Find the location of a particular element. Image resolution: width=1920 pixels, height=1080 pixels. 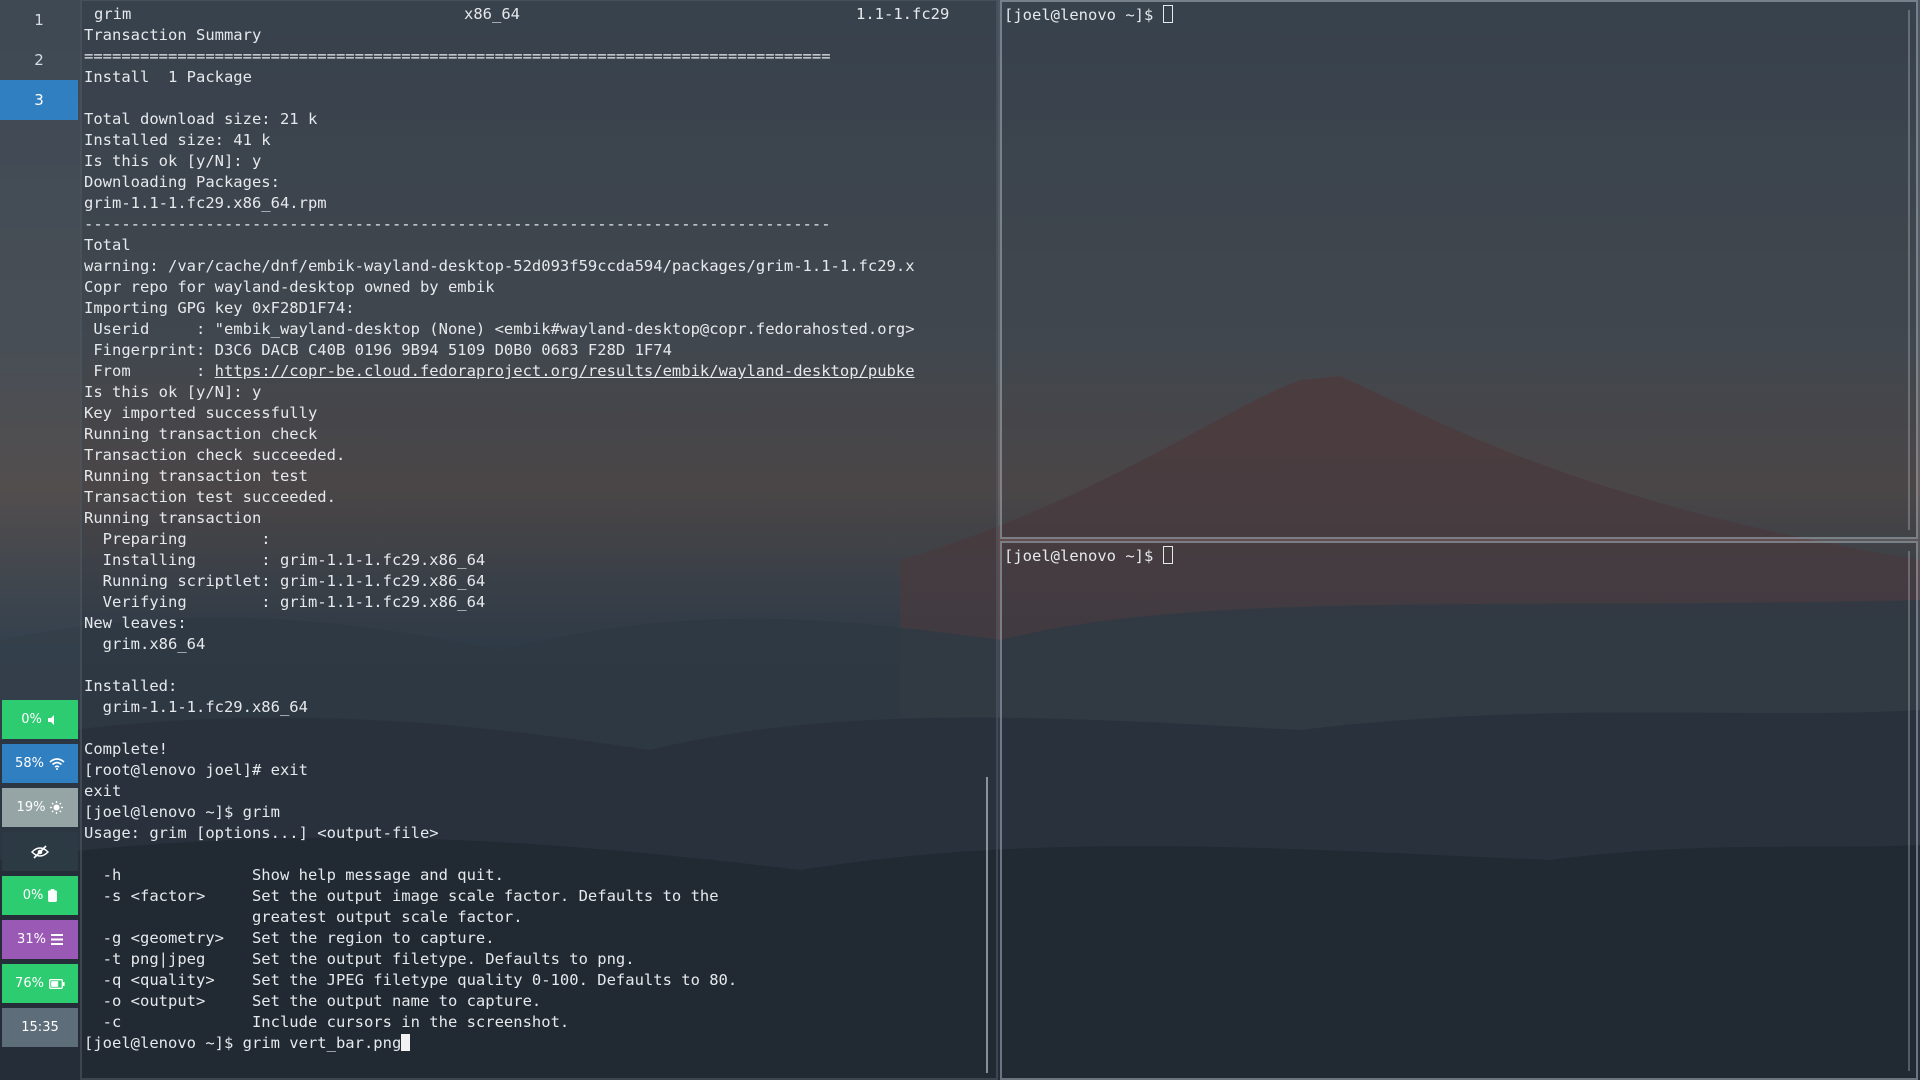

terminal-line: Installed size: 41 k is located at coordinates (499, 140).